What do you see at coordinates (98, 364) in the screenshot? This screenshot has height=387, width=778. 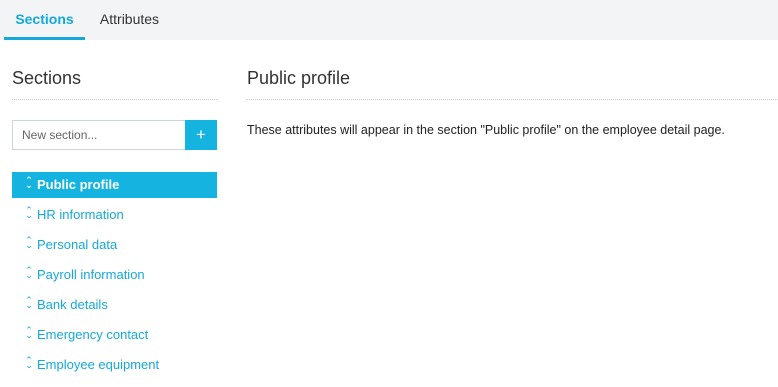 I see `section-item-label: Employee equipment` at bounding box center [98, 364].